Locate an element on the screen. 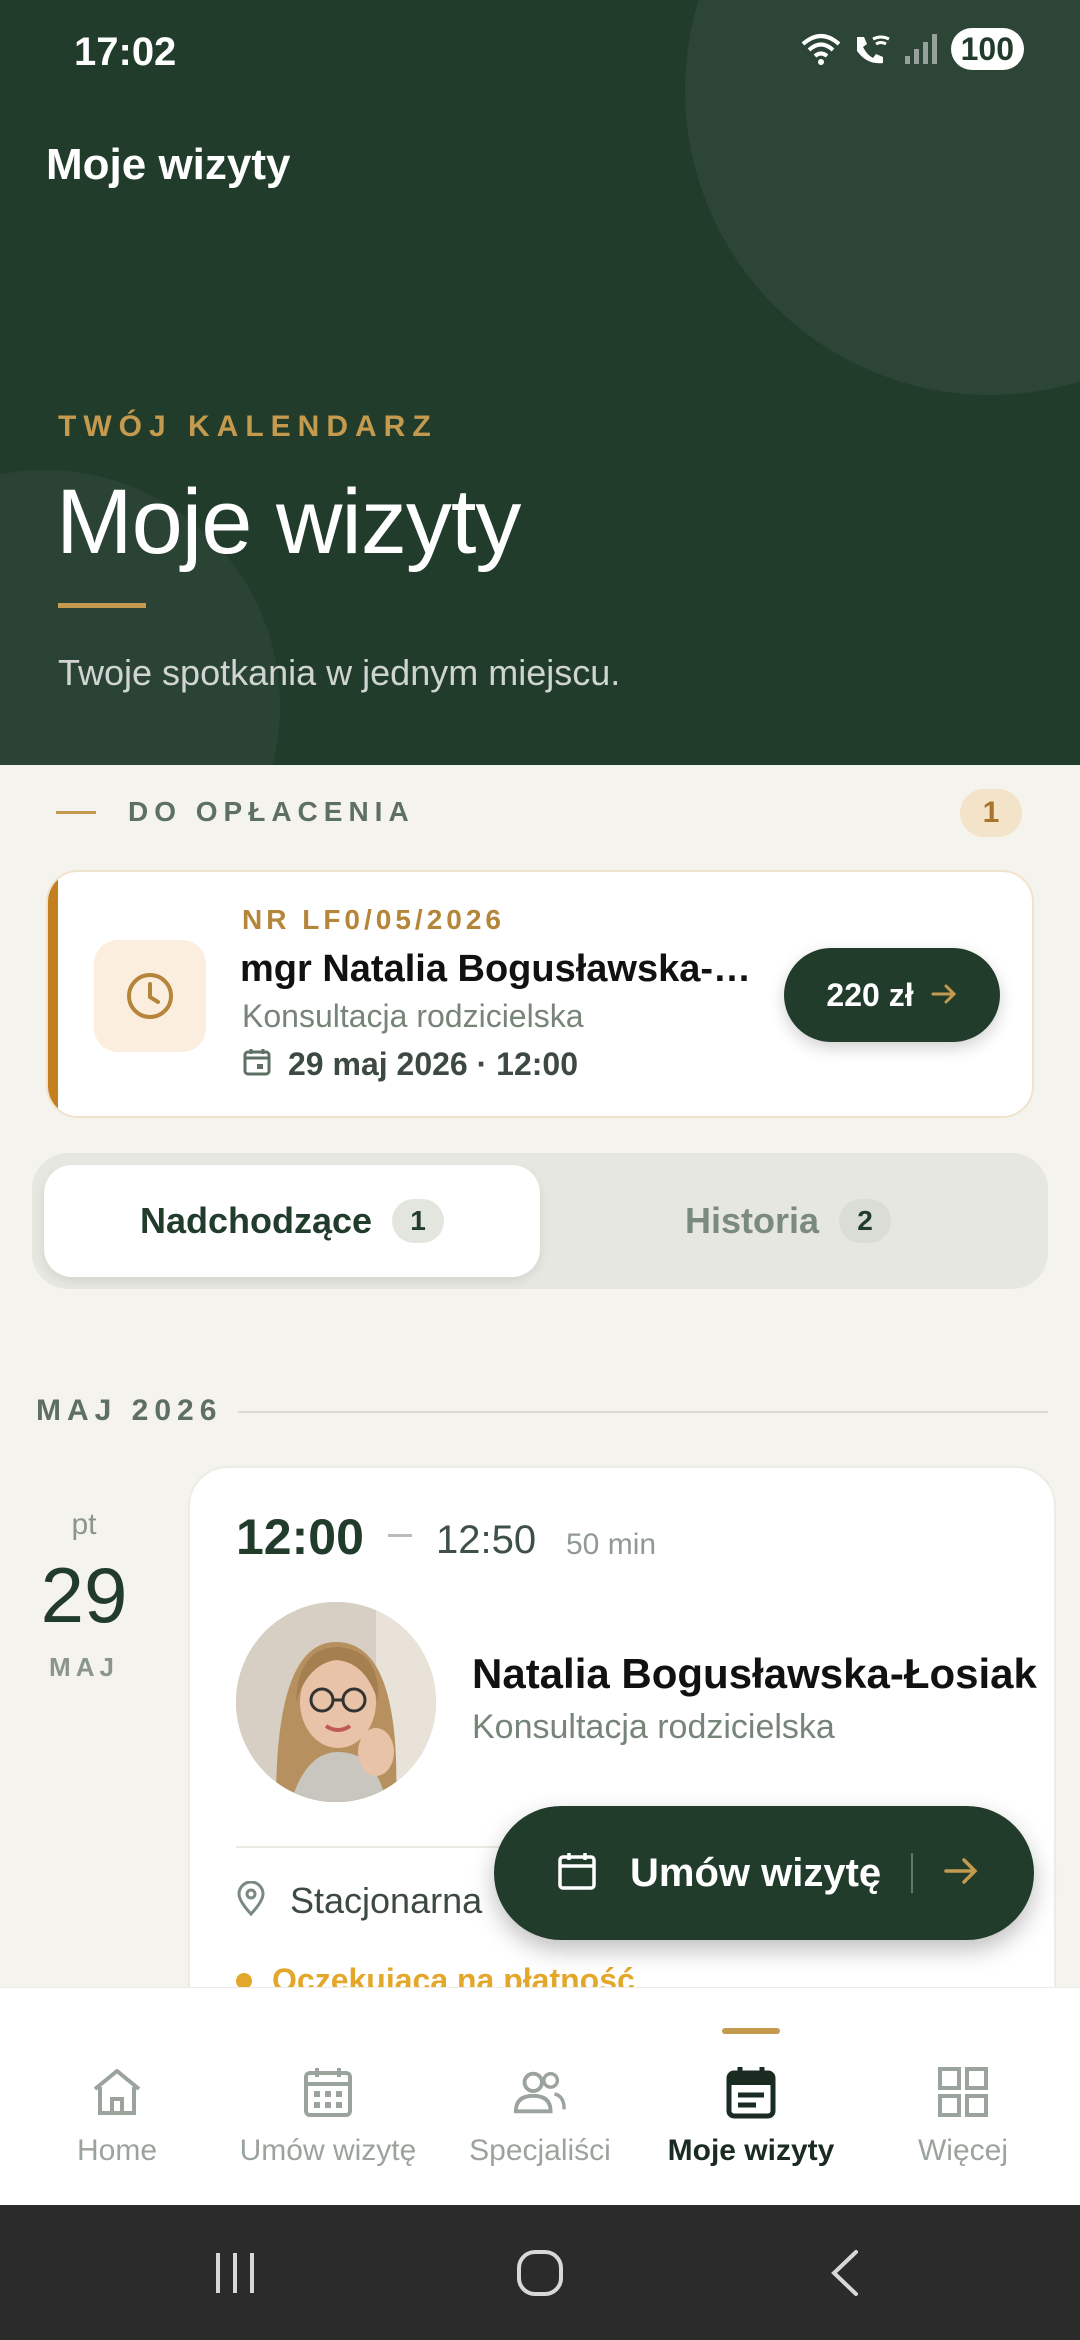 The width and height of the screenshot is (1080, 2340). tab-history: Historia 2 is located at coordinates (788, 1221).